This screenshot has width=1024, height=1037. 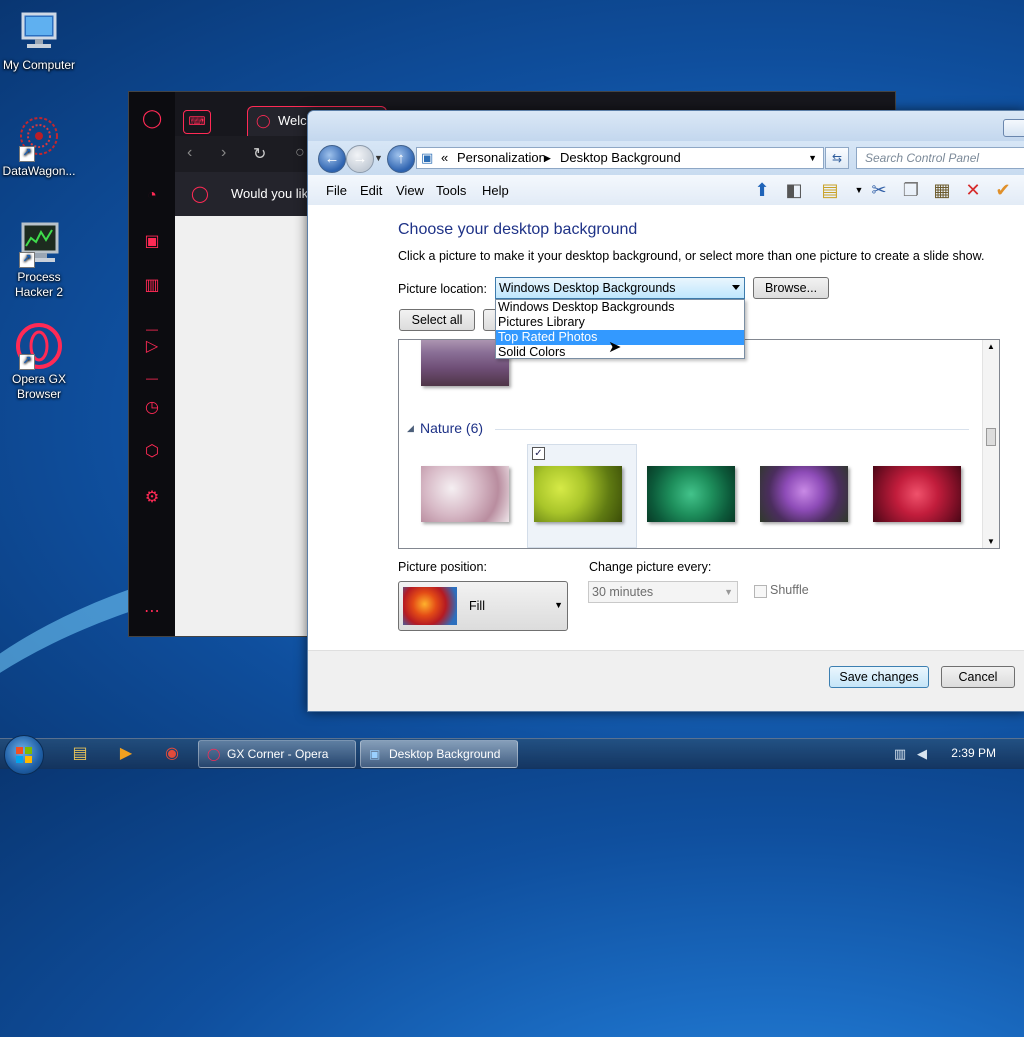 What do you see at coordinates (663, 592) in the screenshot?
I see `change-picture-select: 30 minutes ▼` at bounding box center [663, 592].